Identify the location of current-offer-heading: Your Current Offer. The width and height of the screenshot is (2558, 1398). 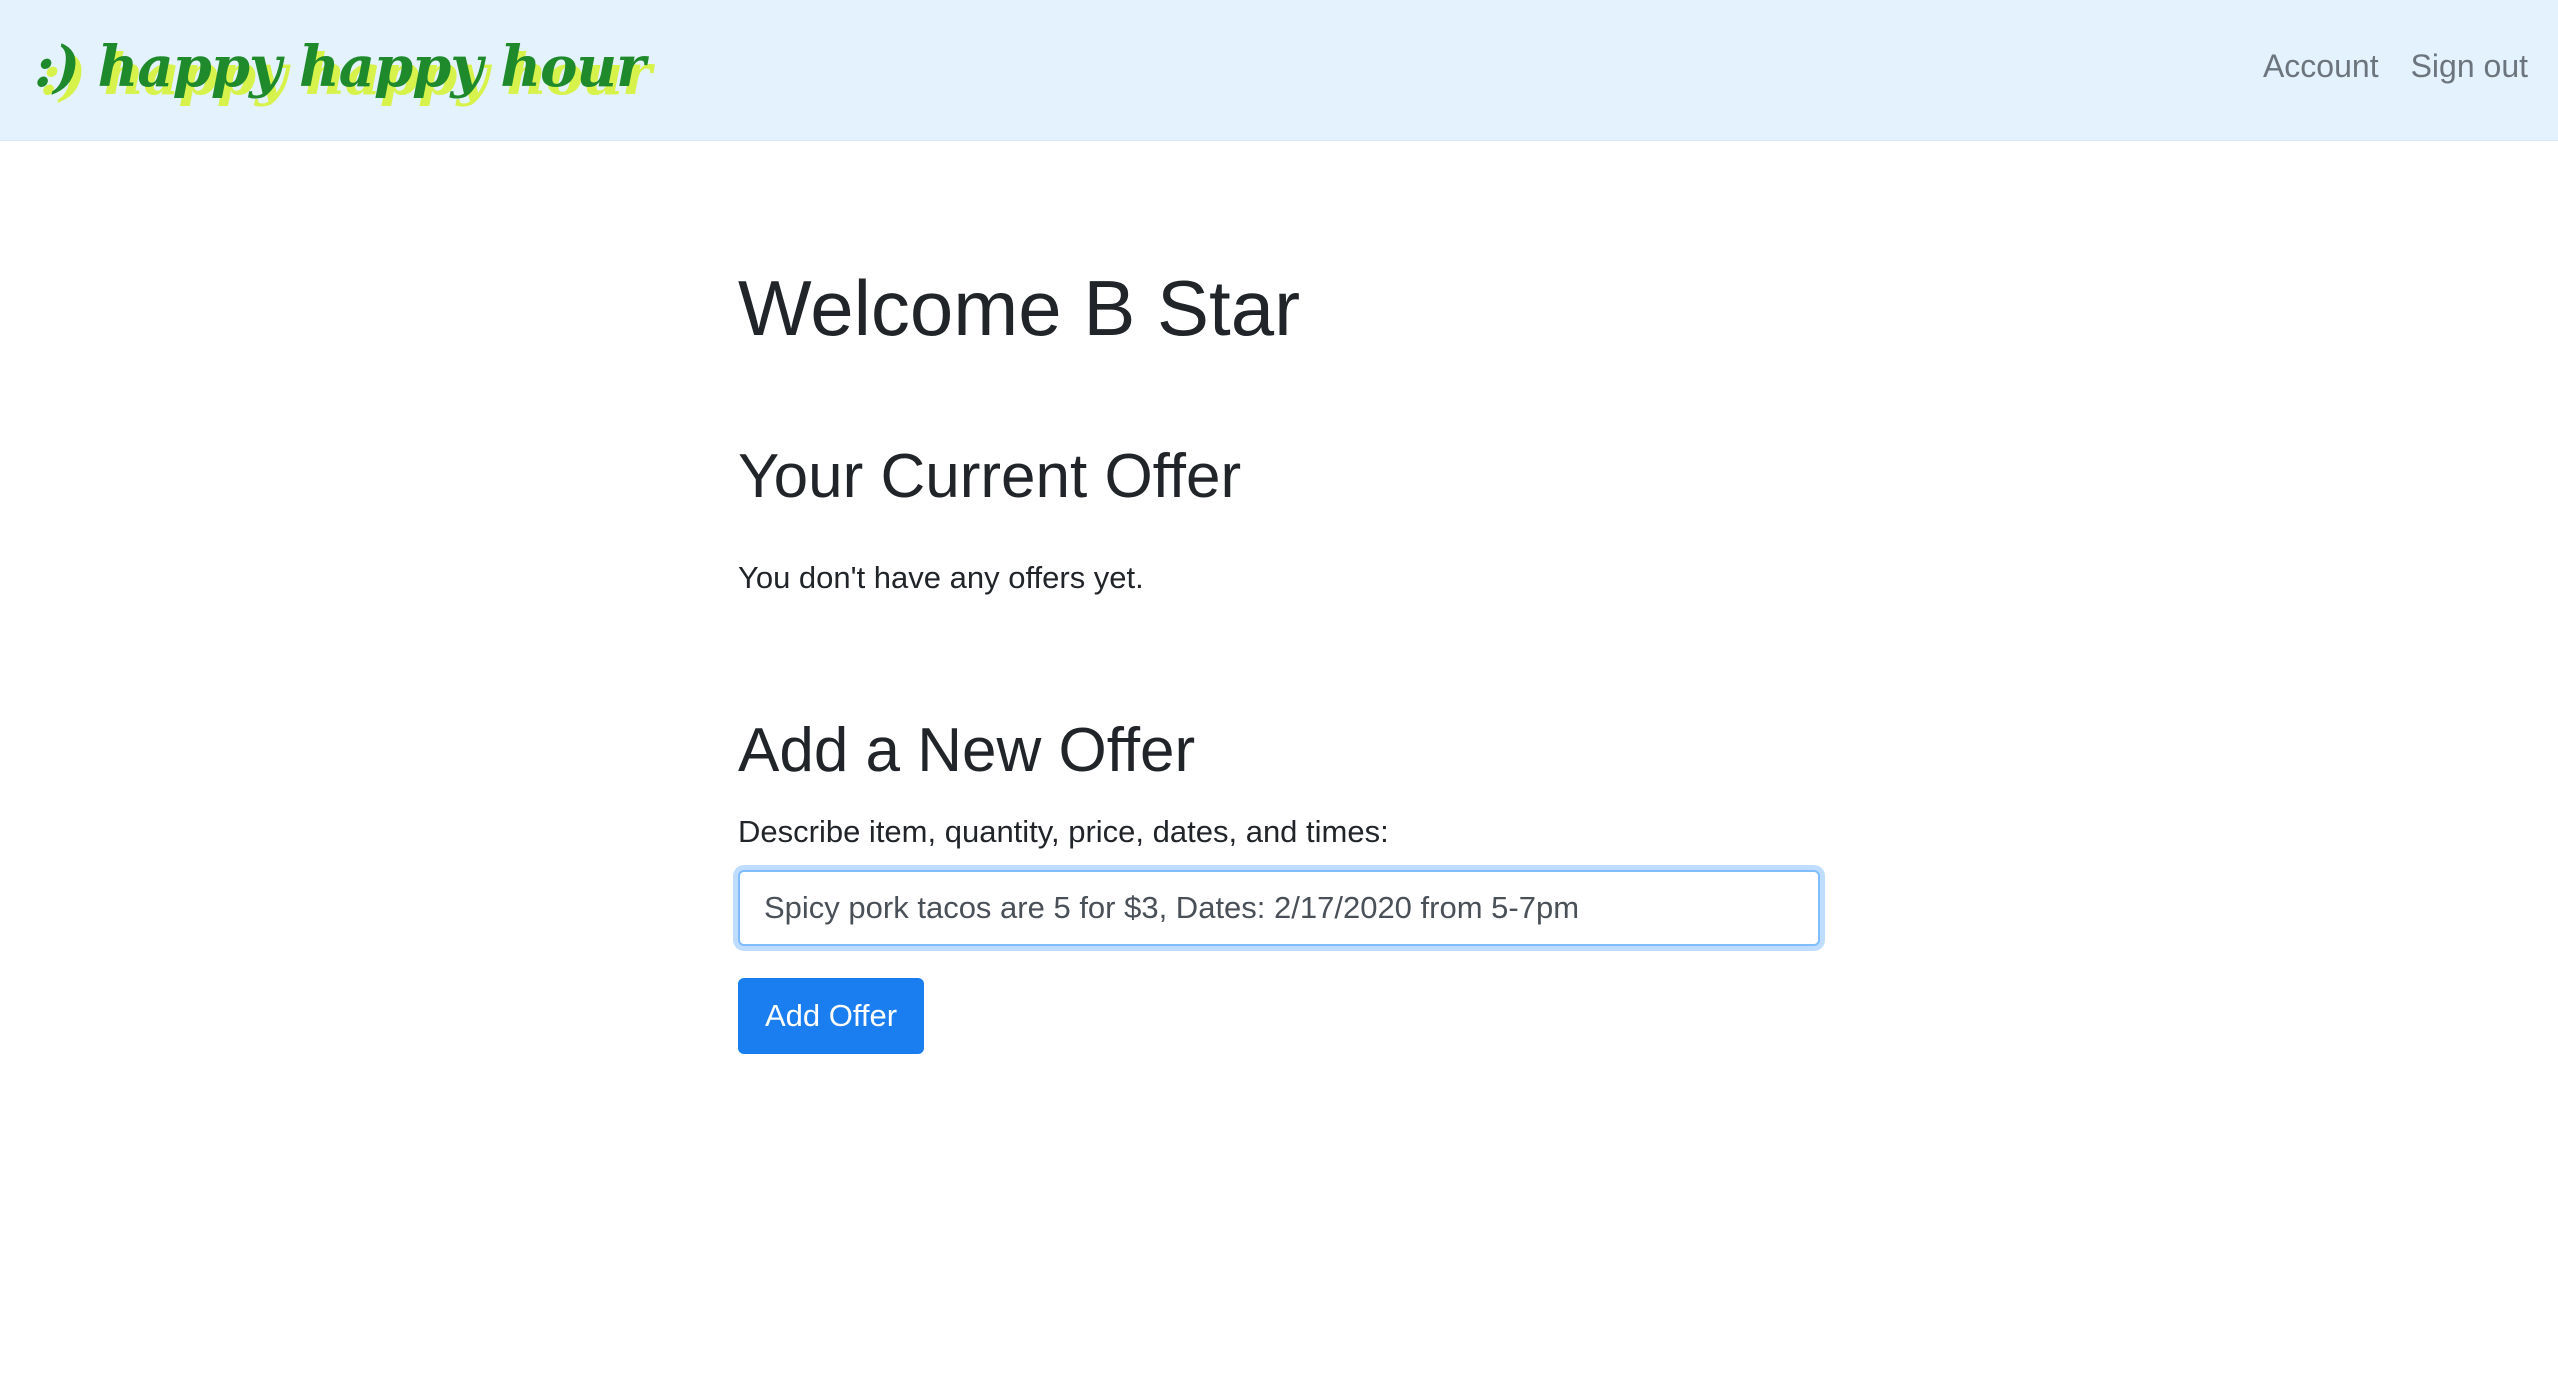
(990, 476).